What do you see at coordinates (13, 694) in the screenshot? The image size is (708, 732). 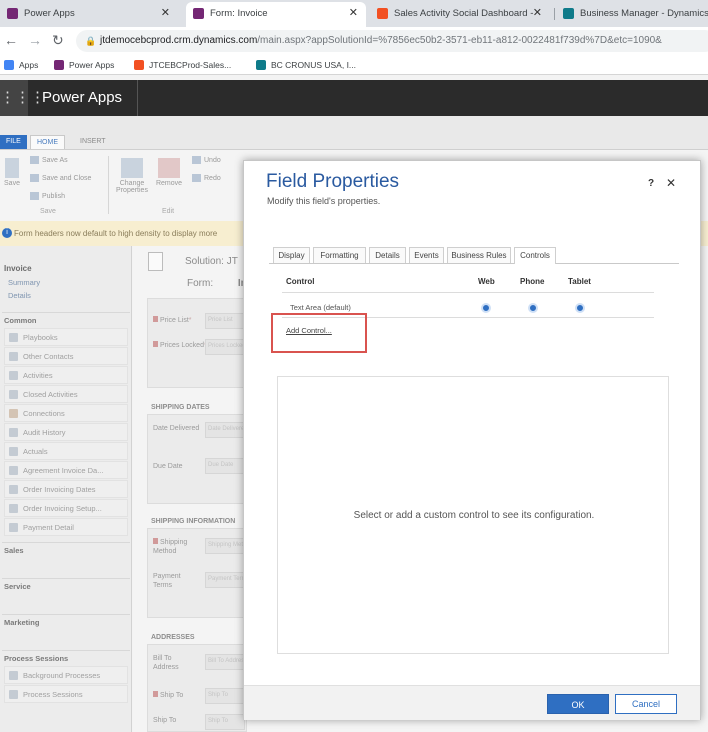 I see `process-icon` at bounding box center [13, 694].